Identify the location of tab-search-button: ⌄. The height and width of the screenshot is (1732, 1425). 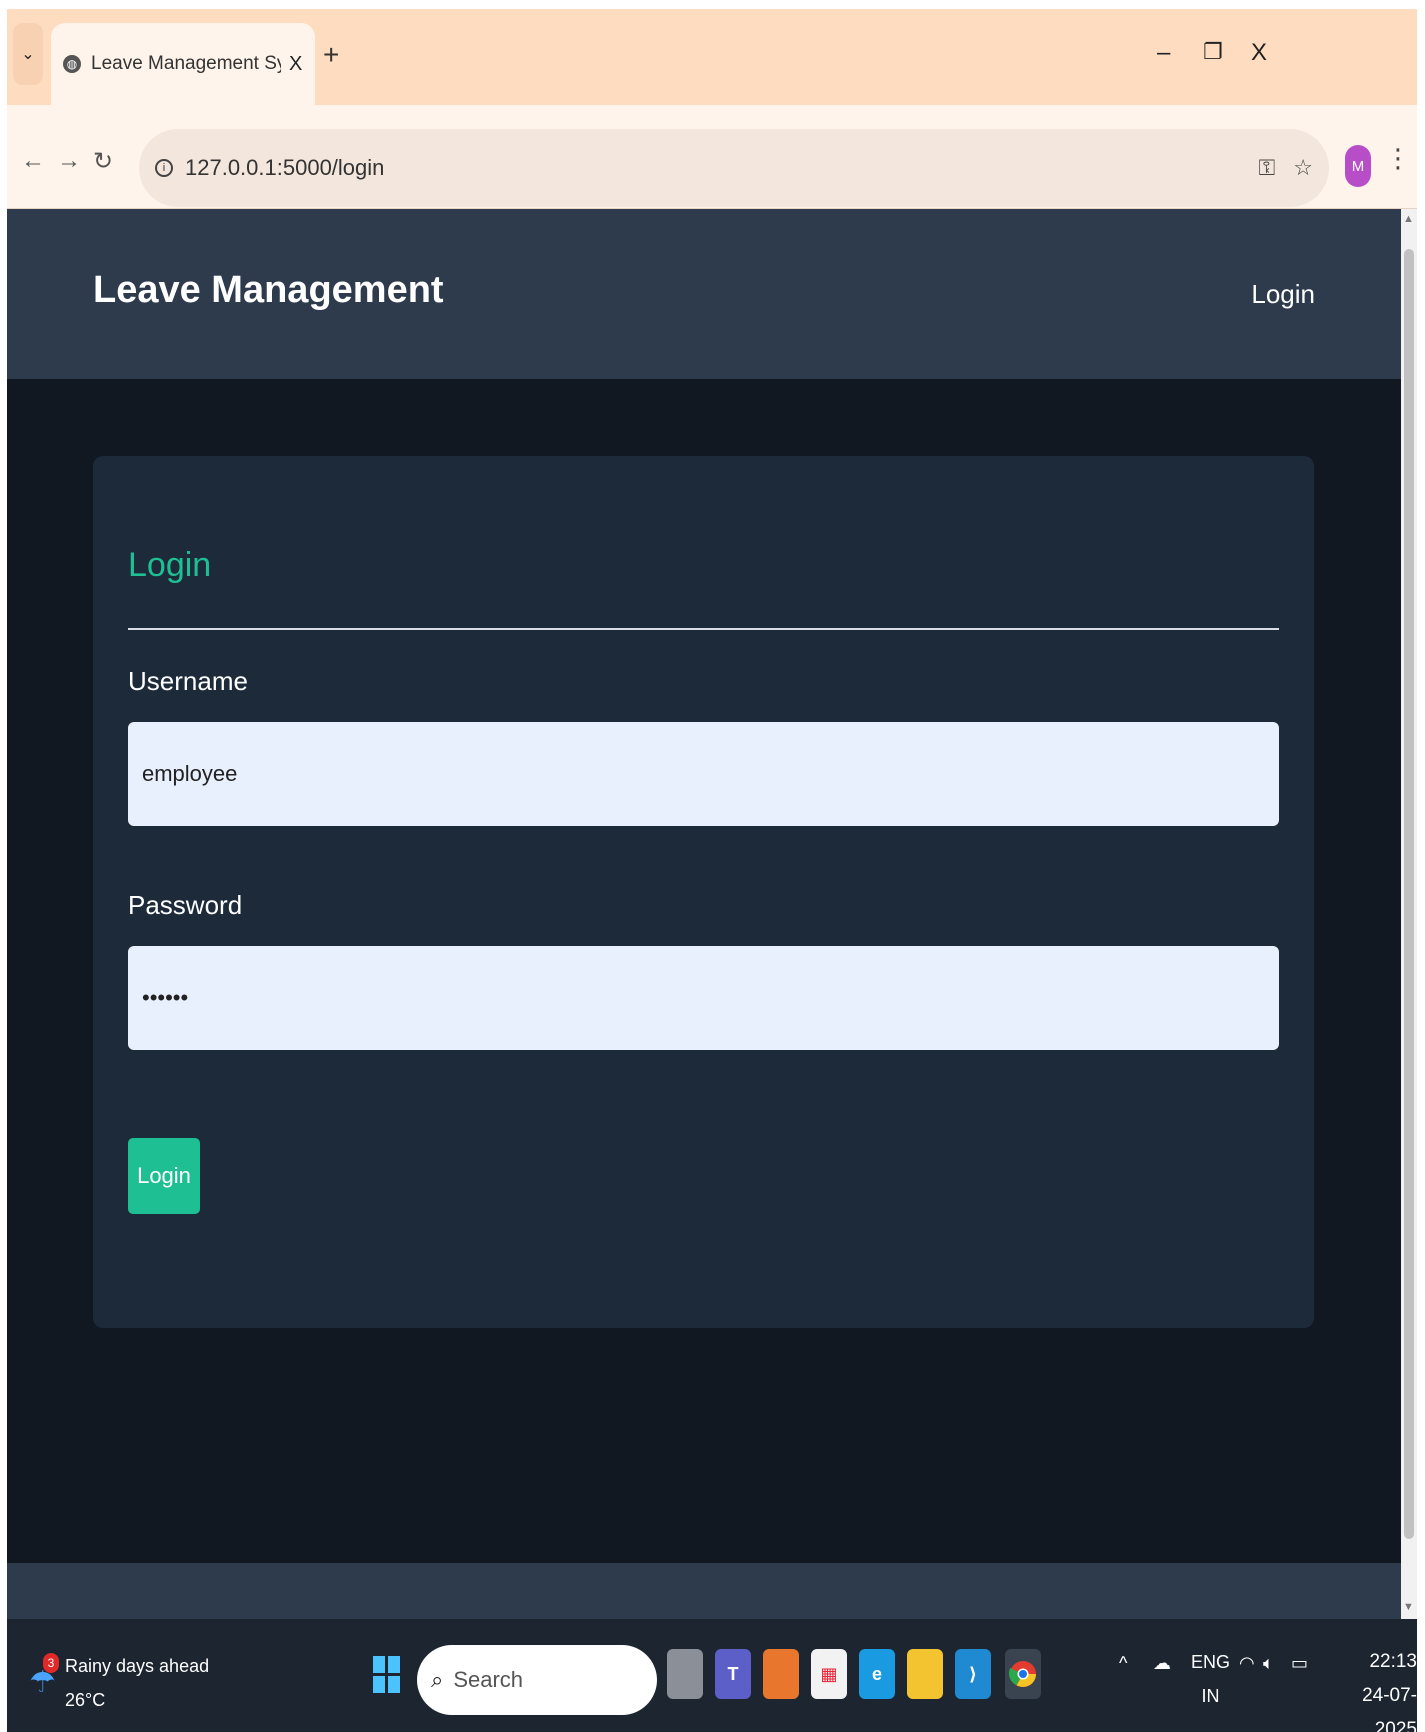
(28, 54).